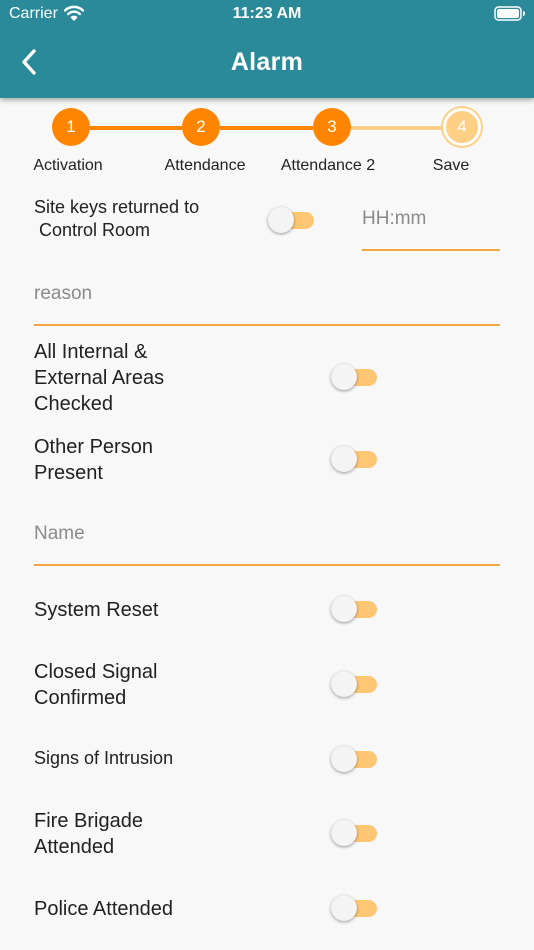 The image size is (534, 950). What do you see at coordinates (267, 542) in the screenshot?
I see `name-input: Name` at bounding box center [267, 542].